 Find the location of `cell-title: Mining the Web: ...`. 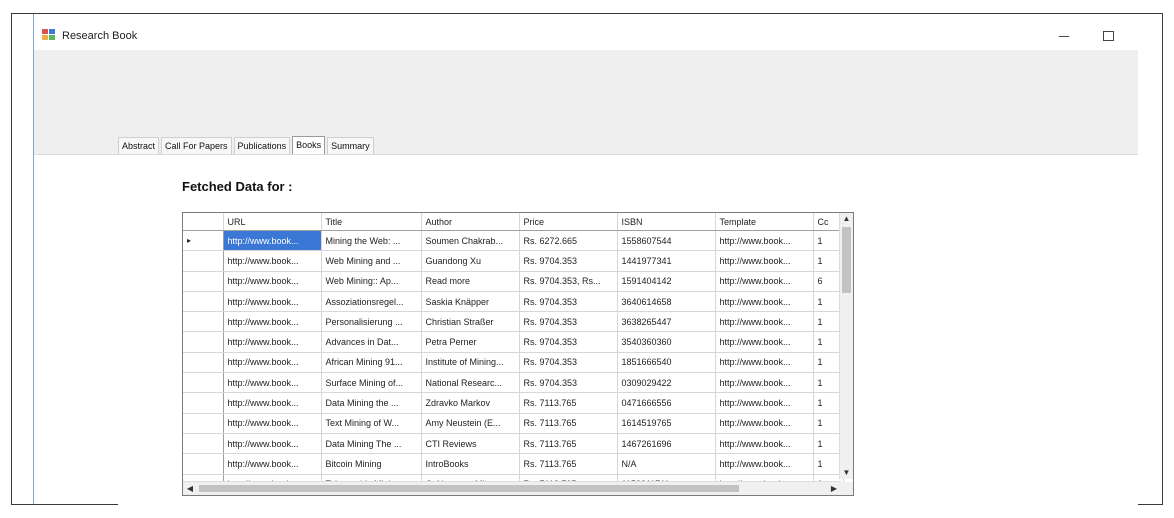

cell-title: Mining the Web: ... is located at coordinates (371, 241).